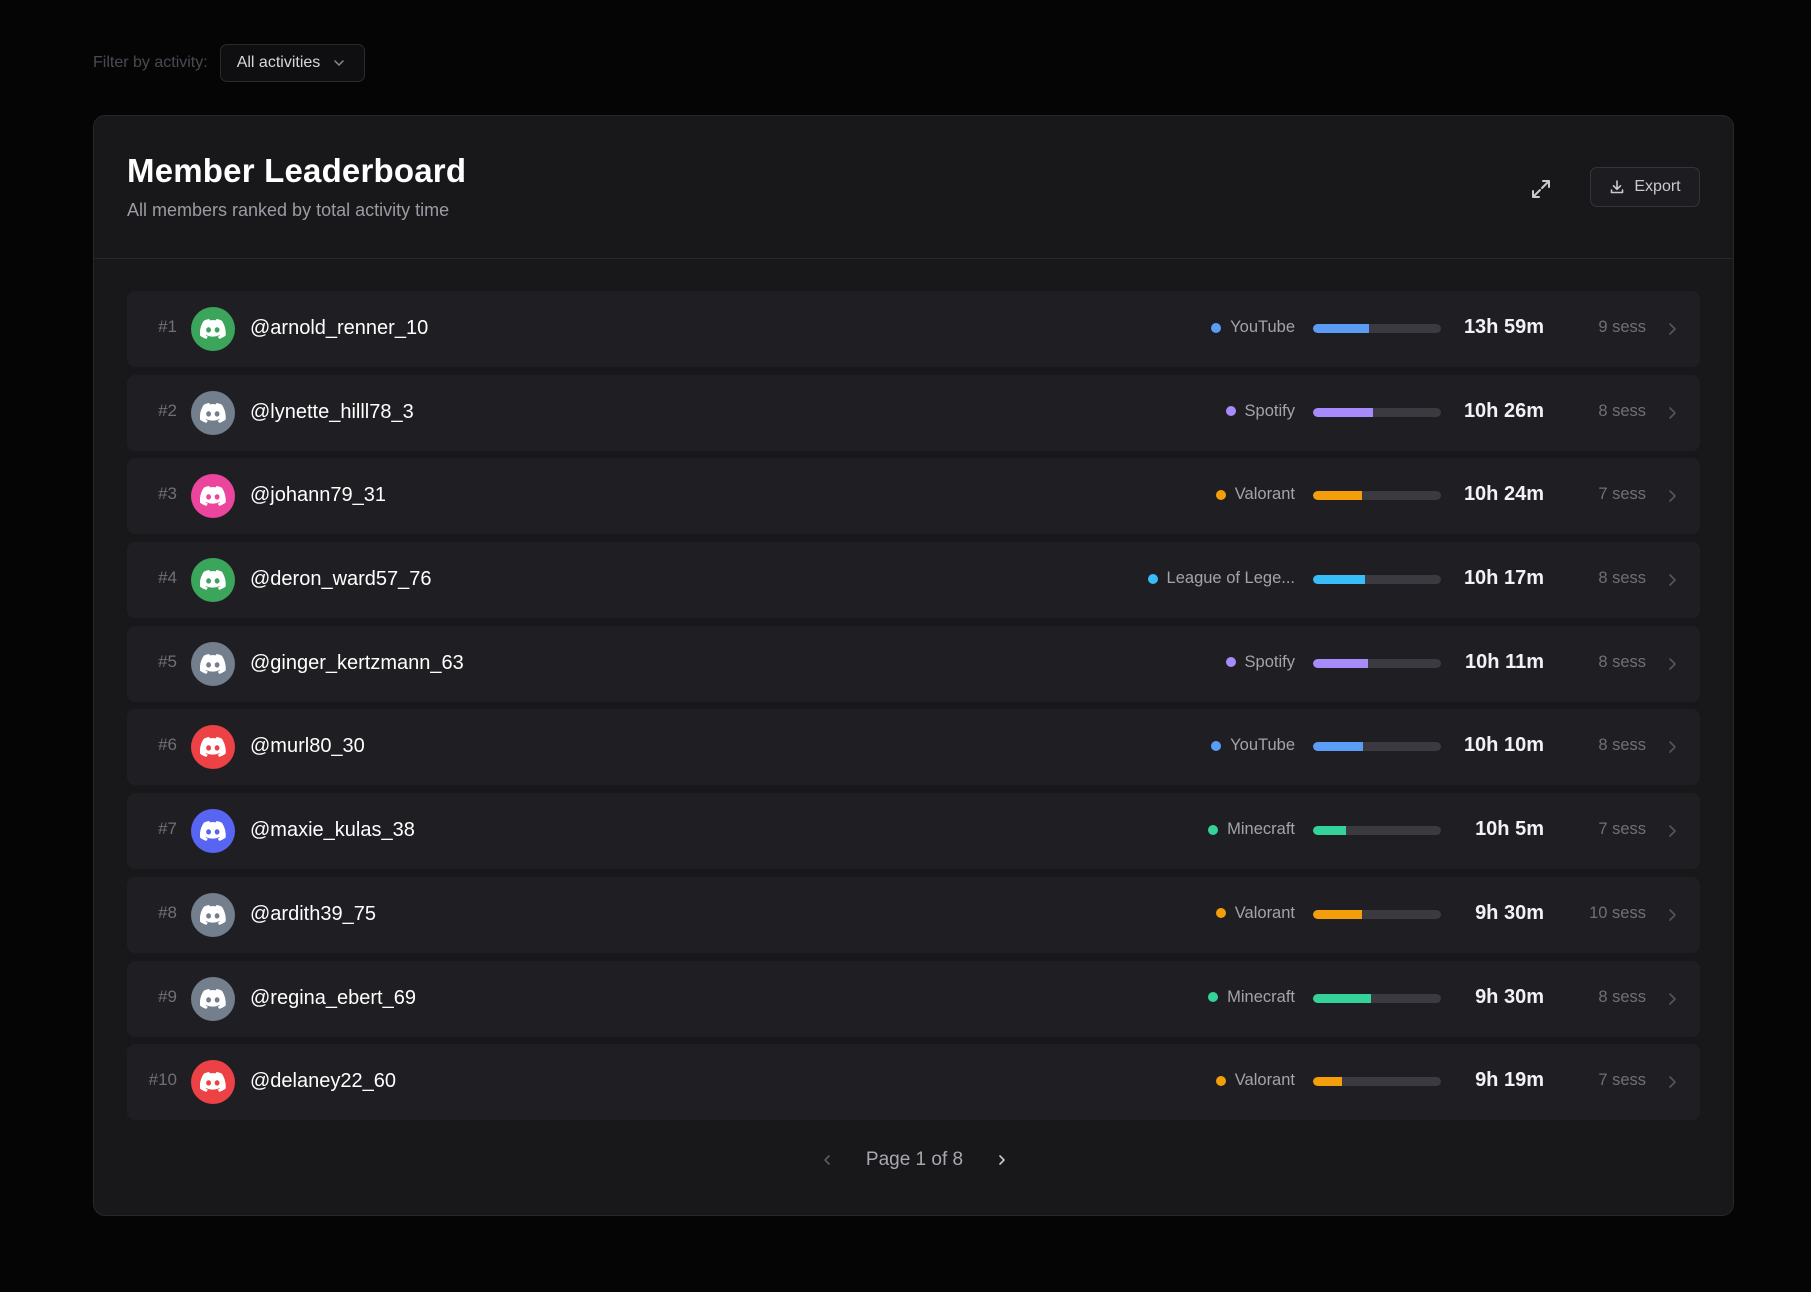 This screenshot has height=1292, width=1811. Describe the element at coordinates (1622, 327) in the screenshot. I see `session-count: 9 sess` at that location.